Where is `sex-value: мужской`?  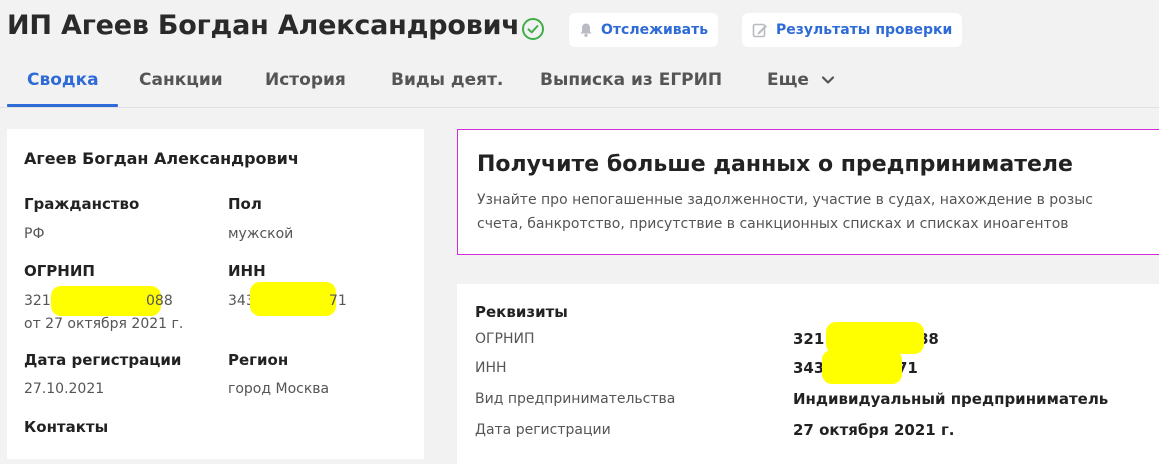
sex-value: мужской is located at coordinates (261, 234).